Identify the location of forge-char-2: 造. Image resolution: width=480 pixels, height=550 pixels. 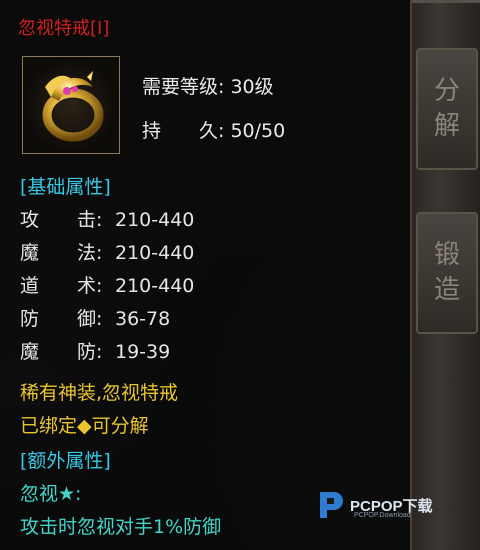
(446, 290).